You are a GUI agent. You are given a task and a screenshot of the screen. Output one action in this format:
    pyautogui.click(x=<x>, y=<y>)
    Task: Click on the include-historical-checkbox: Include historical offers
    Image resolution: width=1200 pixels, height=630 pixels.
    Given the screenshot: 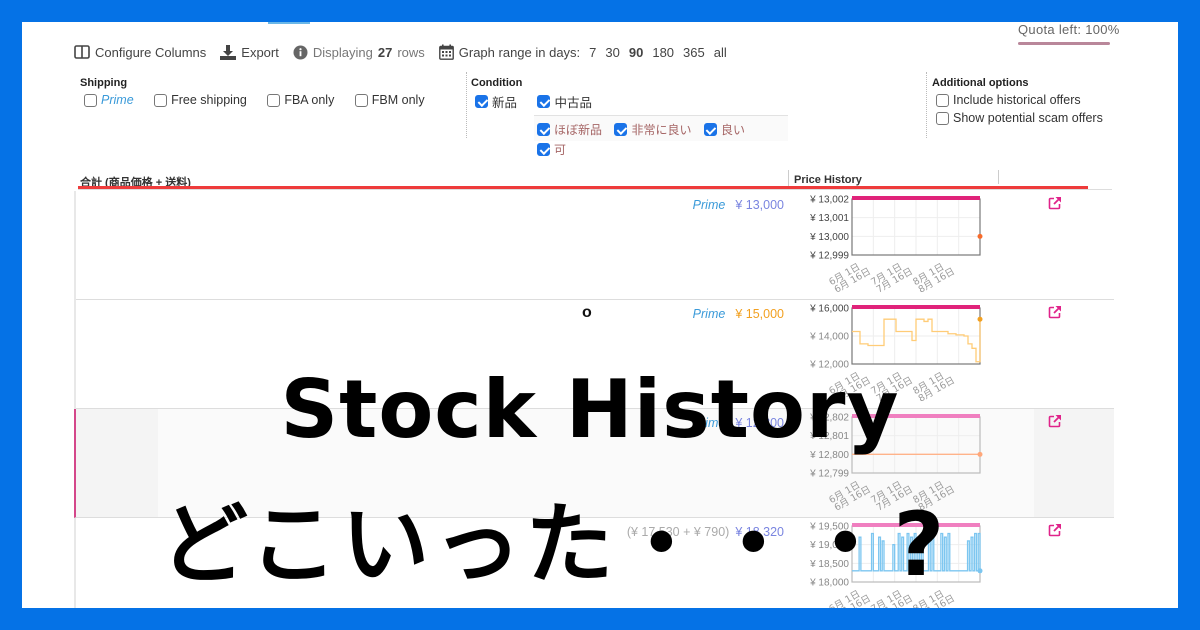 What is the action you would take?
    pyautogui.click(x=1019, y=100)
    